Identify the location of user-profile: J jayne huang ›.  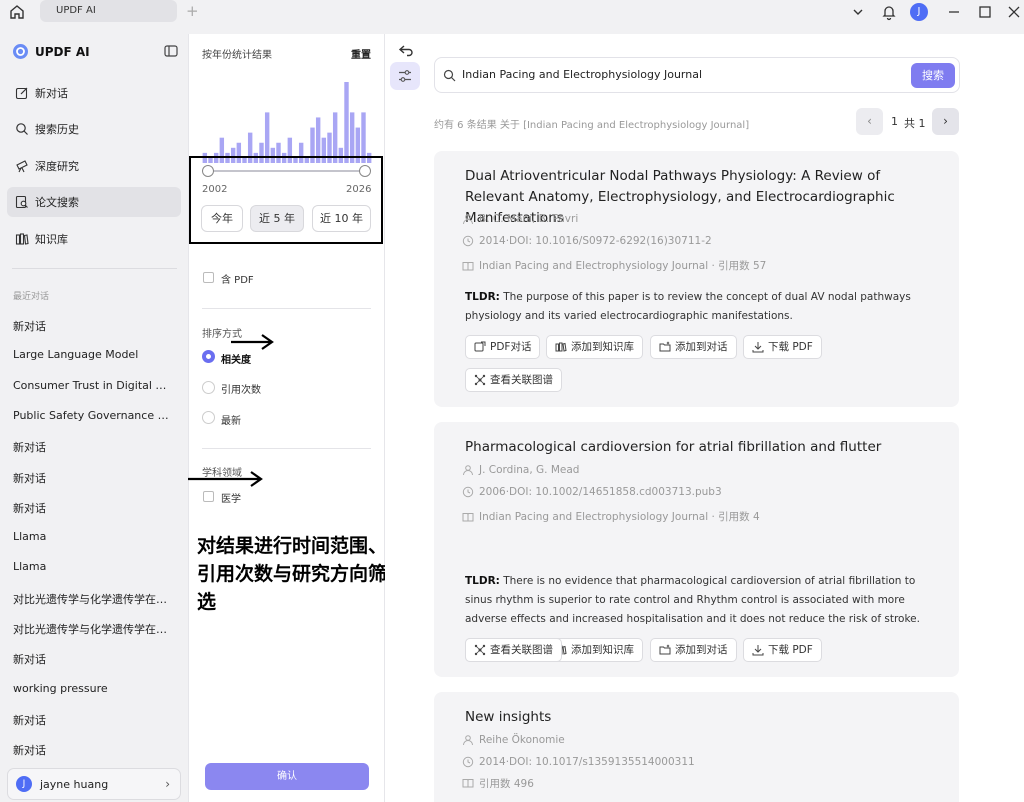
(94, 784).